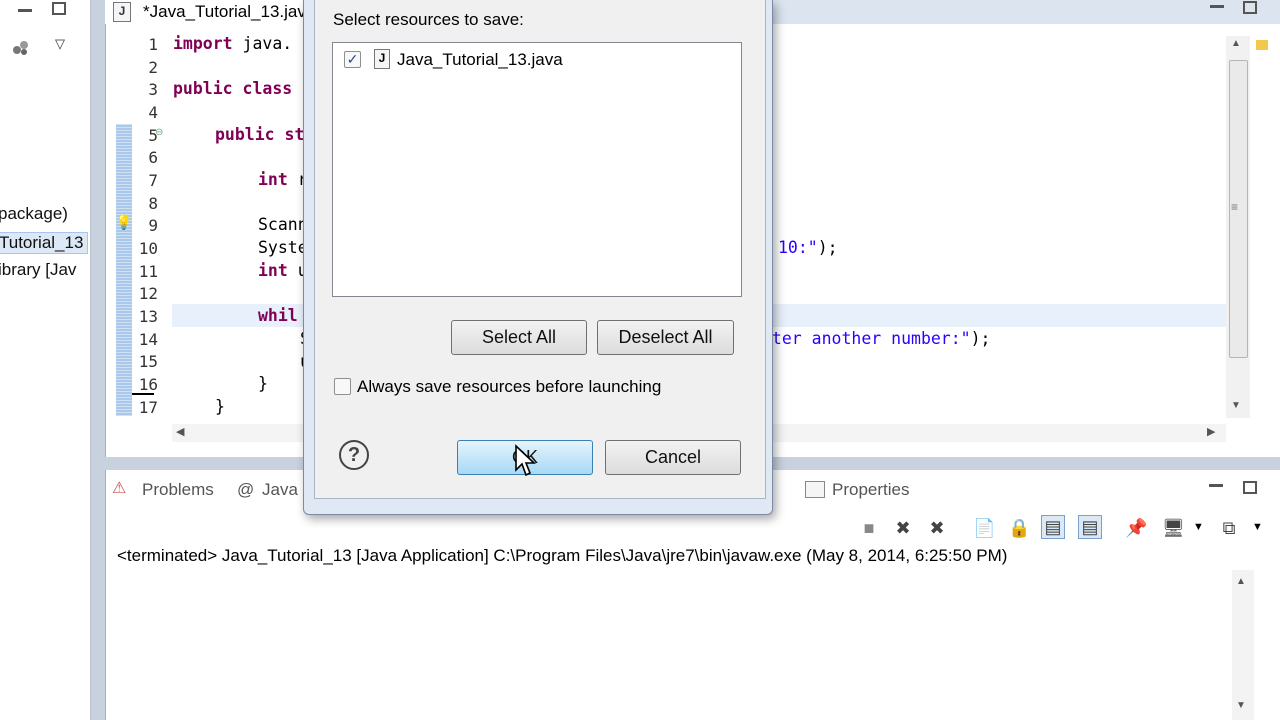 The width and height of the screenshot is (1280, 720). What do you see at coordinates (44, 243) in the screenshot?
I see `tree-item-tutorial: Tutorial_13` at bounding box center [44, 243].